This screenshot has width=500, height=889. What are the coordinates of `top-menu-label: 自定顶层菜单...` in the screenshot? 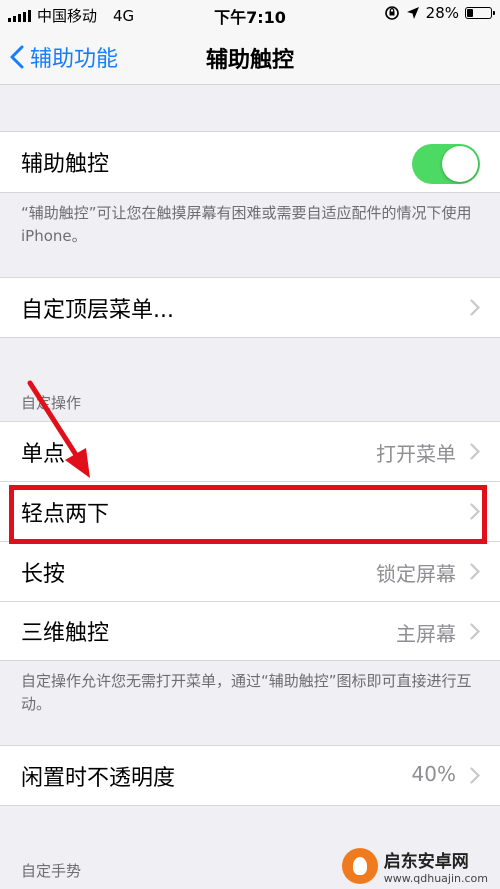 It's located at (97, 310).